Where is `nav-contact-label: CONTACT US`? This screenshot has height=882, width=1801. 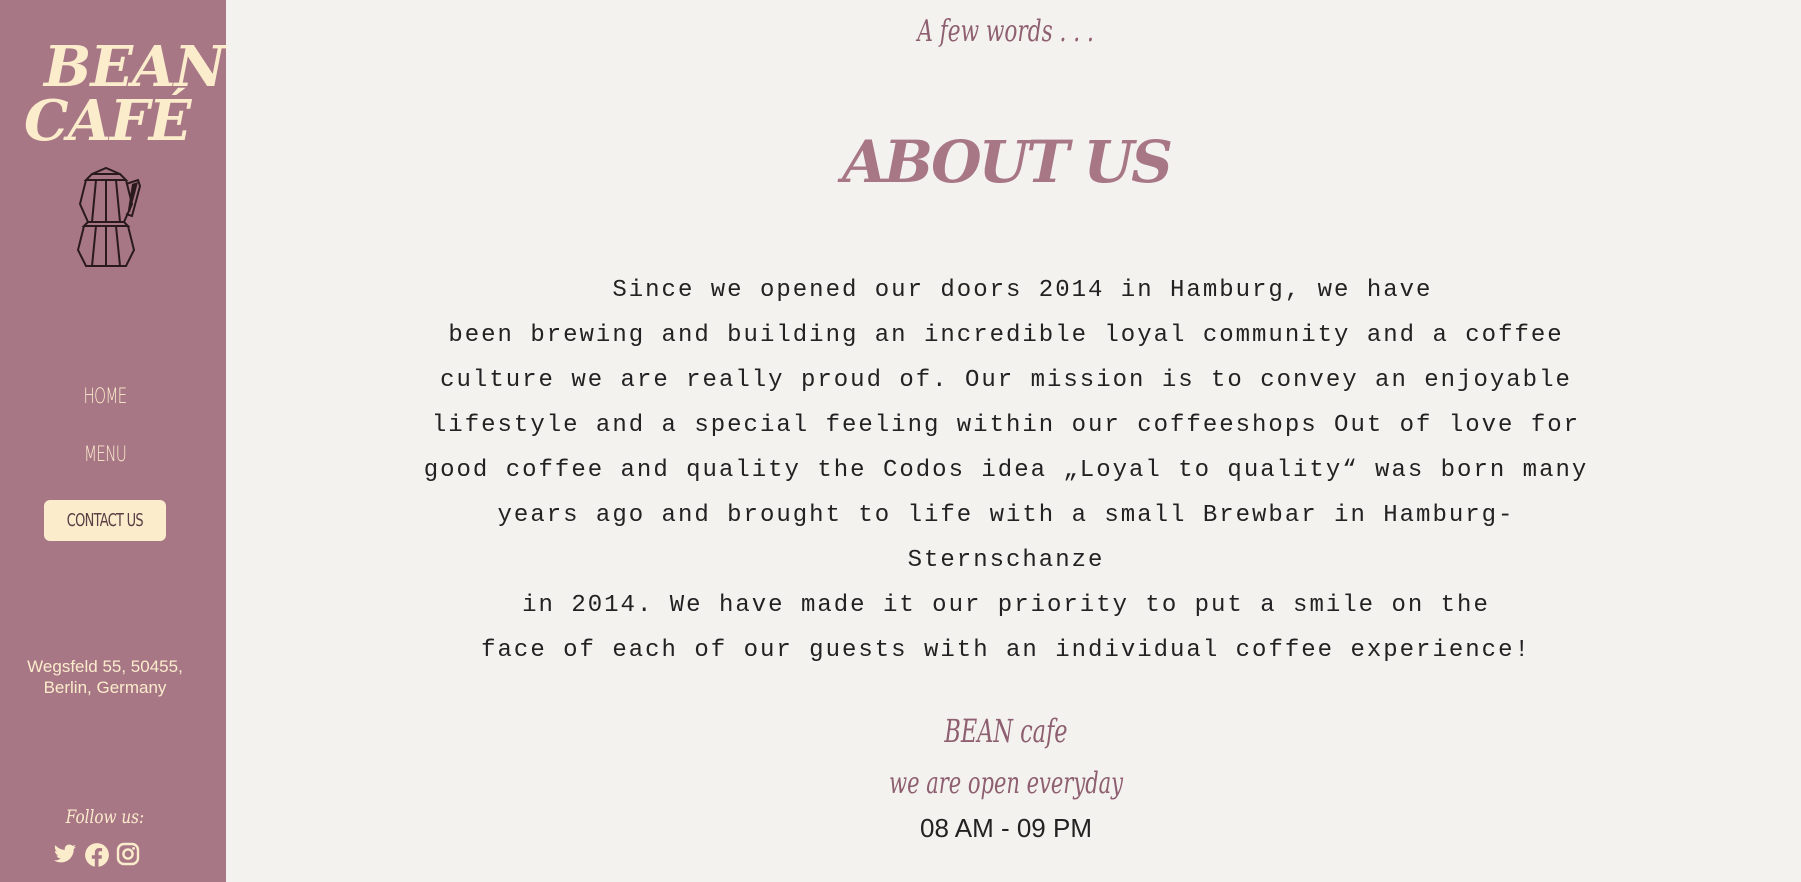
nav-contact-label: CONTACT US is located at coordinates (105, 520).